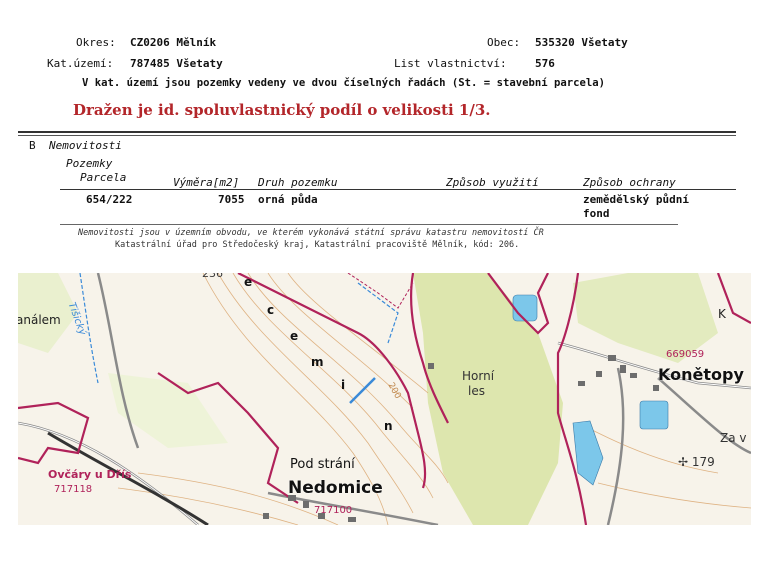 The image size is (765, 573). I want to click on nedomice-code-label: 717100, so click(333, 510).